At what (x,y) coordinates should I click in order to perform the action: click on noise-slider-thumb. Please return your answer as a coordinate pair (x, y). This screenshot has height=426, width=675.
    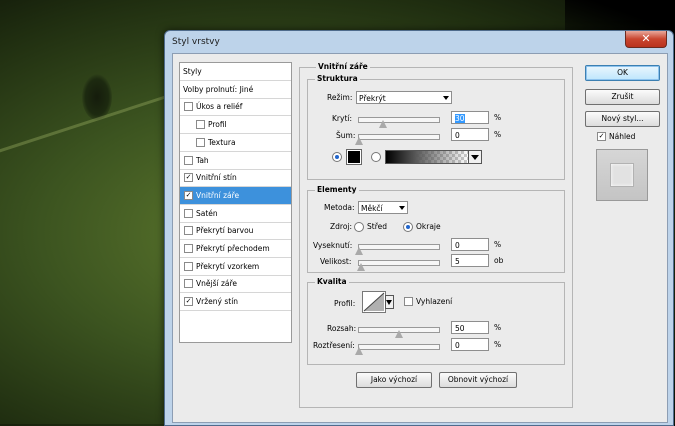
    Looking at the image, I should click on (359, 141).